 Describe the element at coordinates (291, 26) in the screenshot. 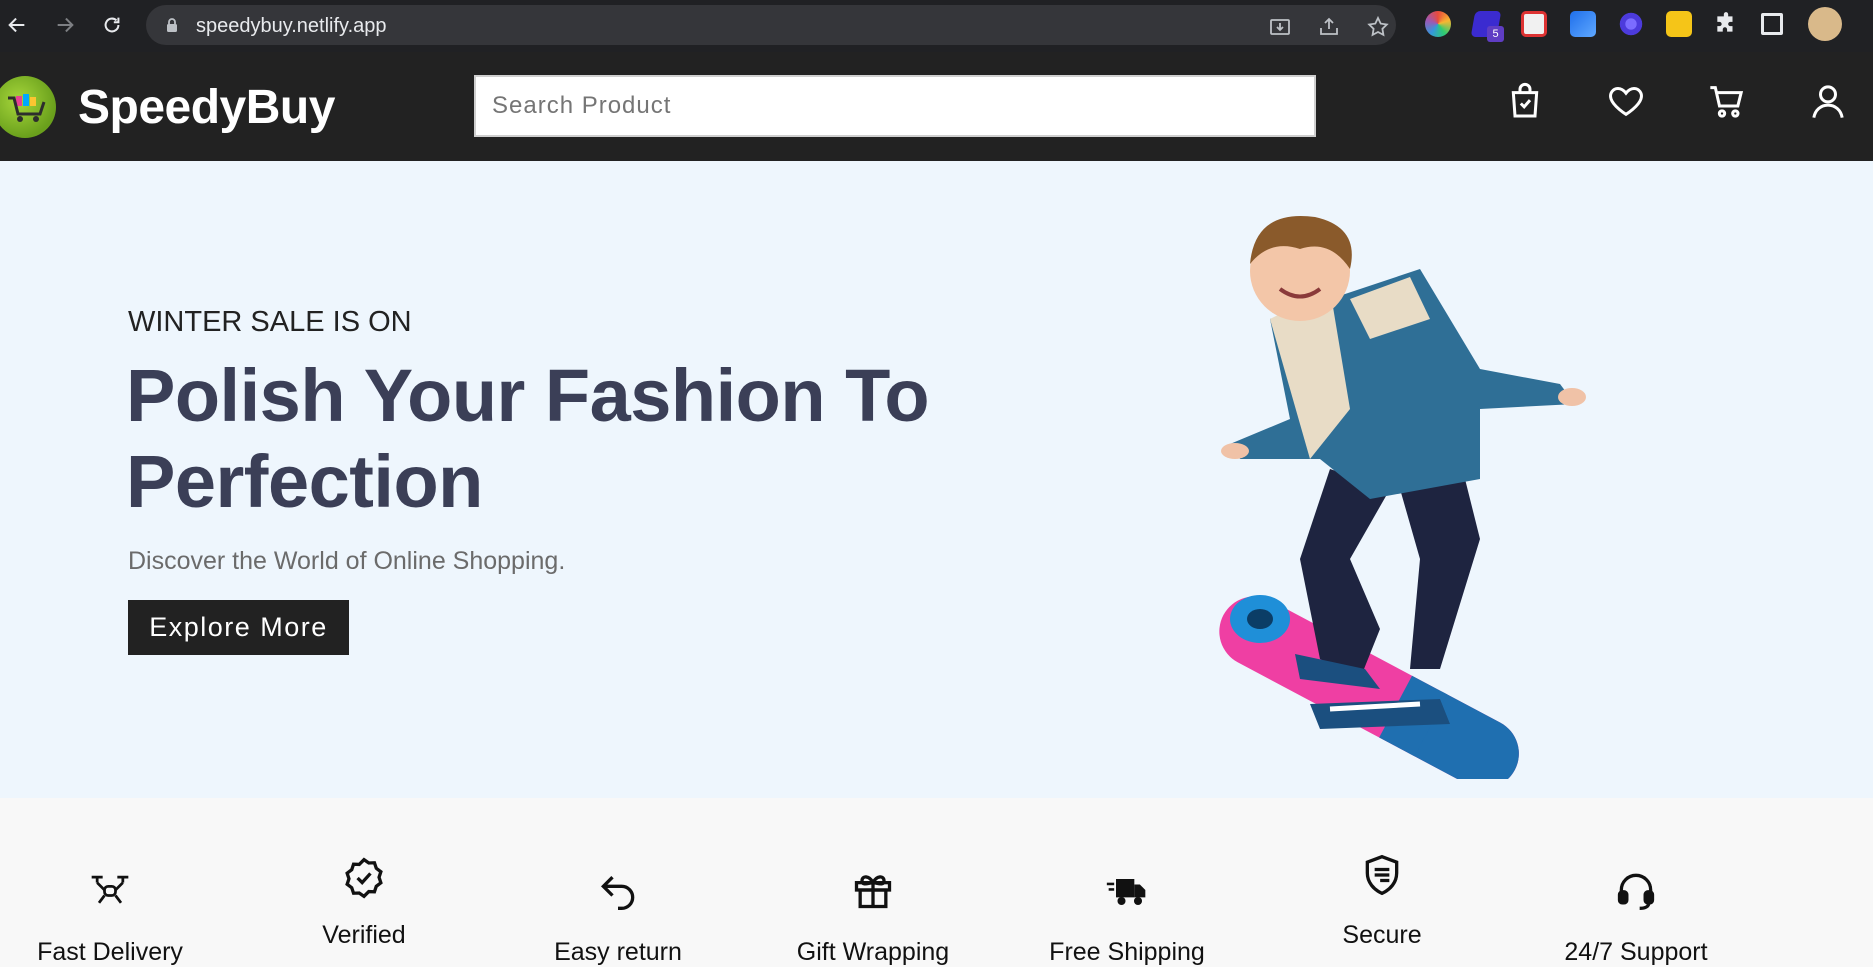

I see `url-text: speedybuy.netlify.app` at that location.